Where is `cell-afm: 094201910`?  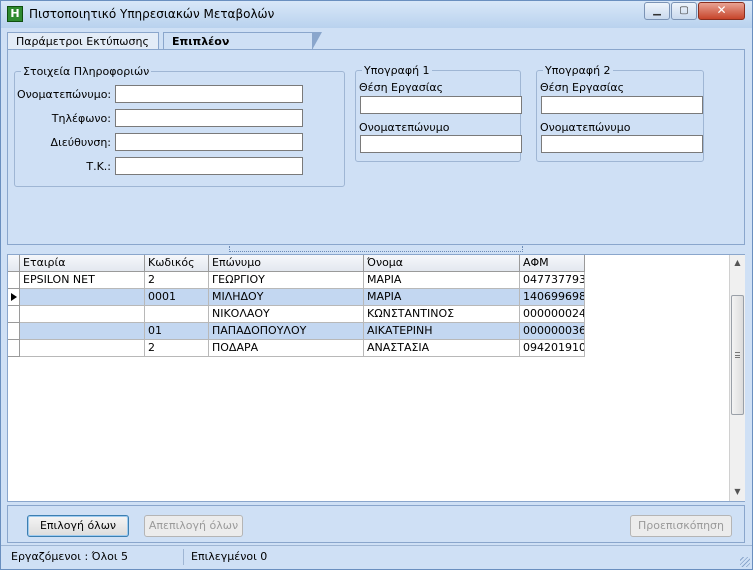 cell-afm: 094201910 is located at coordinates (552, 348).